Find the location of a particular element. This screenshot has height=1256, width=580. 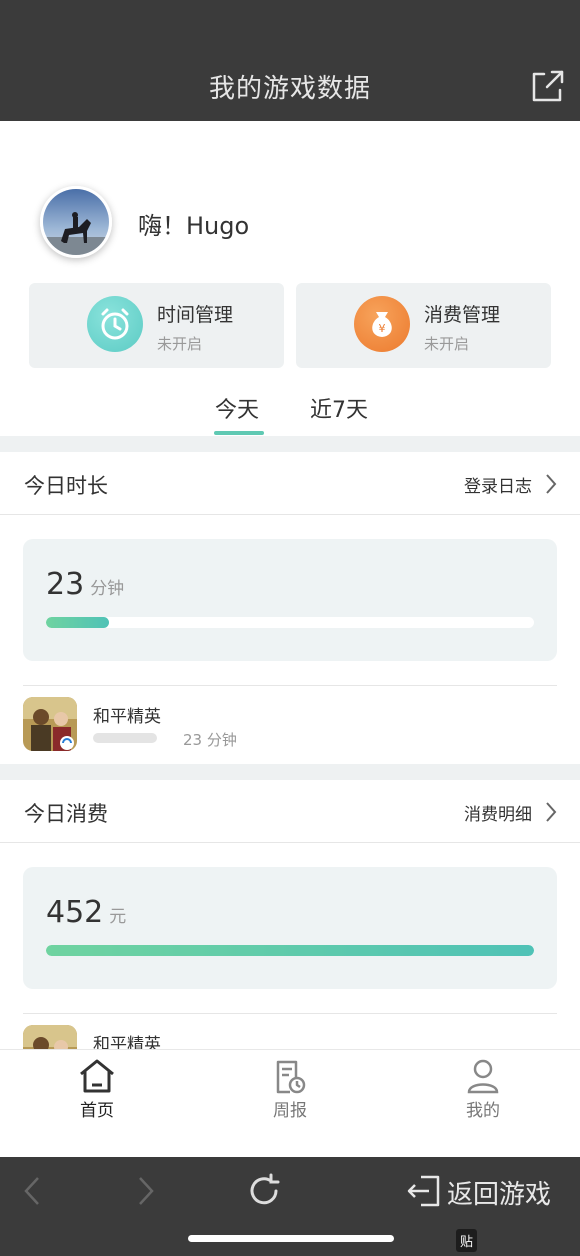

user-icon is located at coordinates (483, 1076).